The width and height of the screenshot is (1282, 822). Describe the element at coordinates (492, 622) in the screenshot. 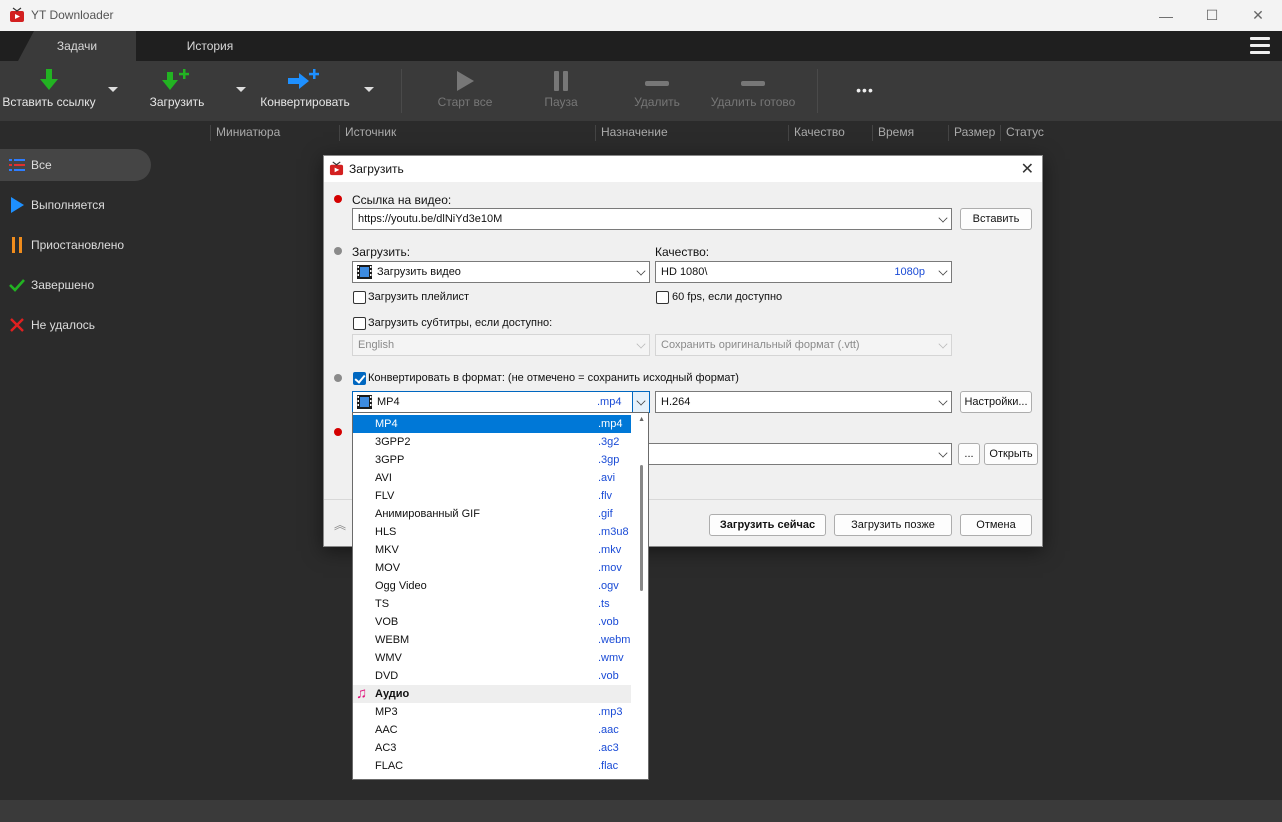

I see `format-option: VOB .vob` at that location.